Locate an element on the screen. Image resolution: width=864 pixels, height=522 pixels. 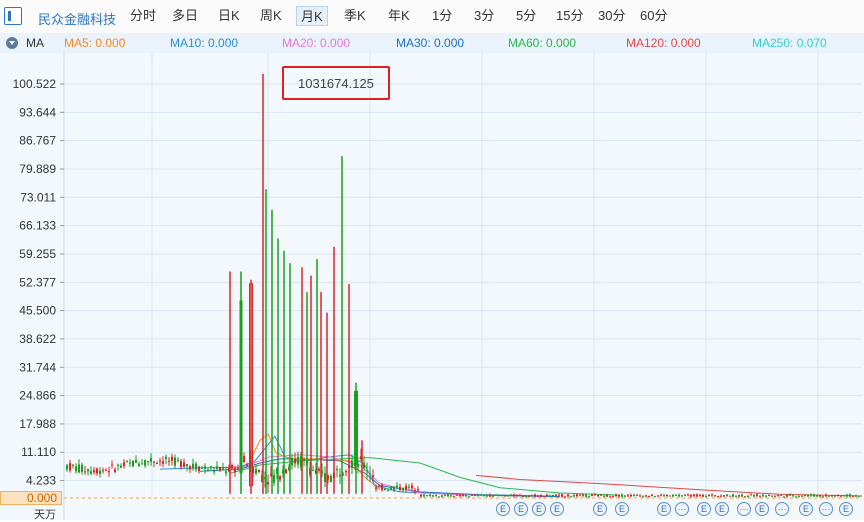
tab-weekly-k: 周K is located at coordinates (271, 16).